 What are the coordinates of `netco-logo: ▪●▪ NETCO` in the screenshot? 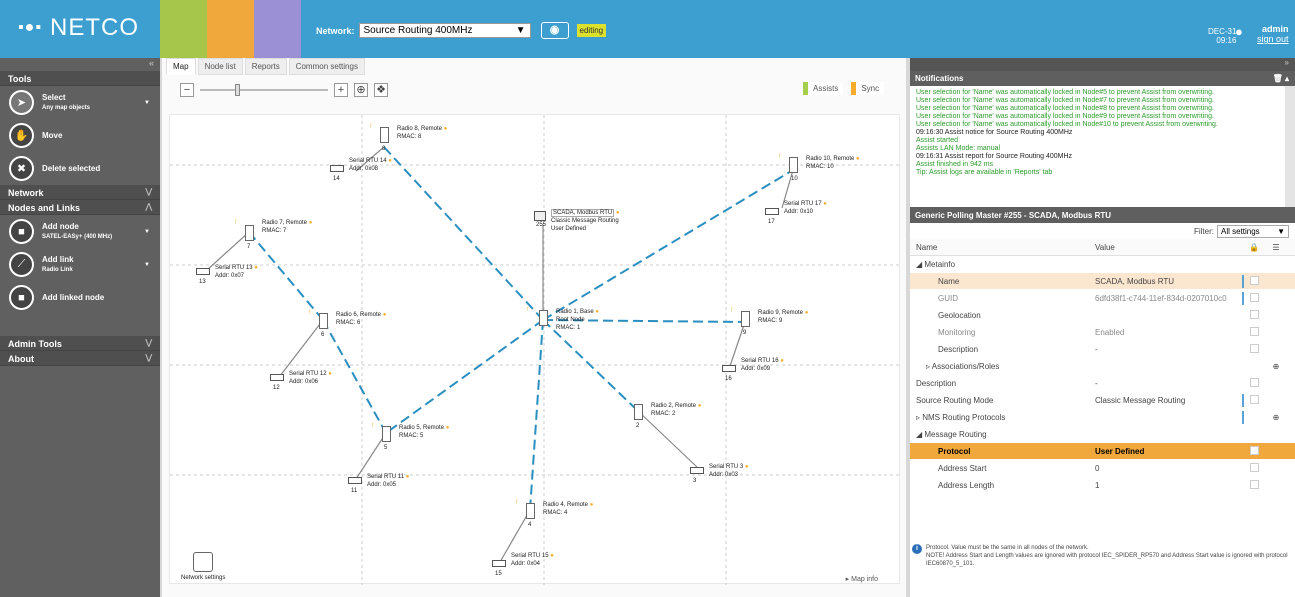 It's located at (78, 28).